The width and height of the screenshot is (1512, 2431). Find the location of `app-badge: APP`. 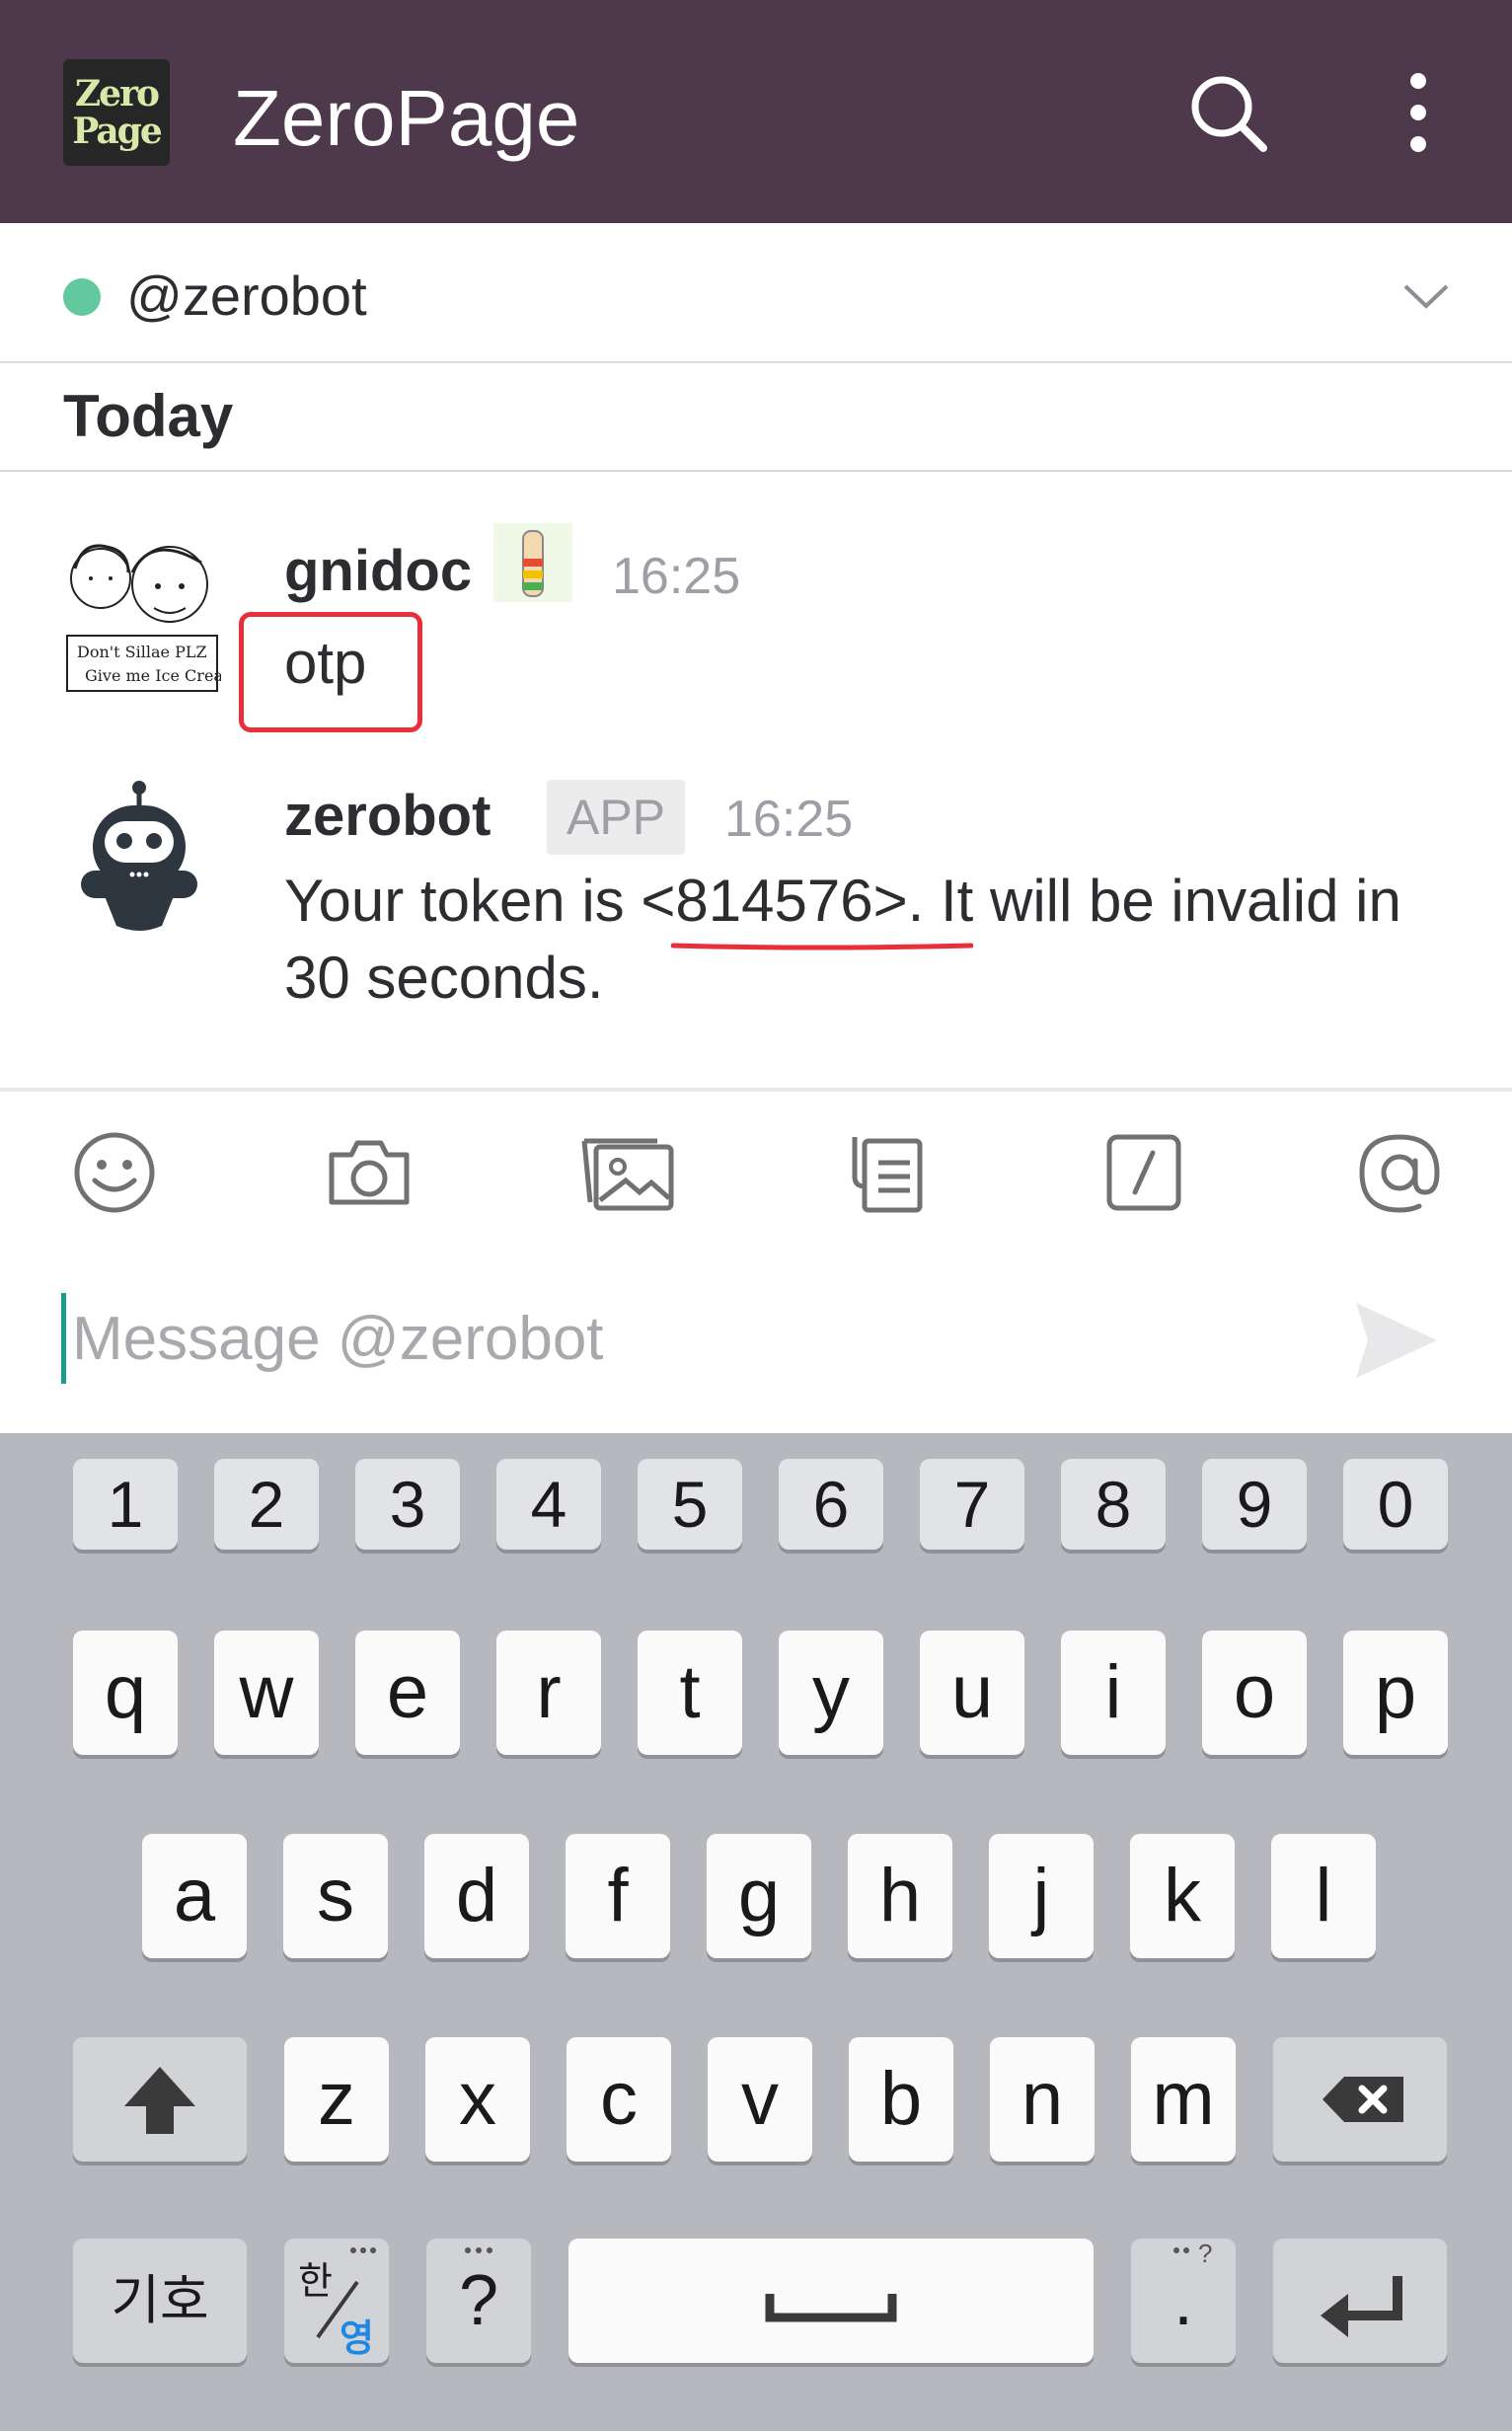

app-badge: APP is located at coordinates (616, 817).